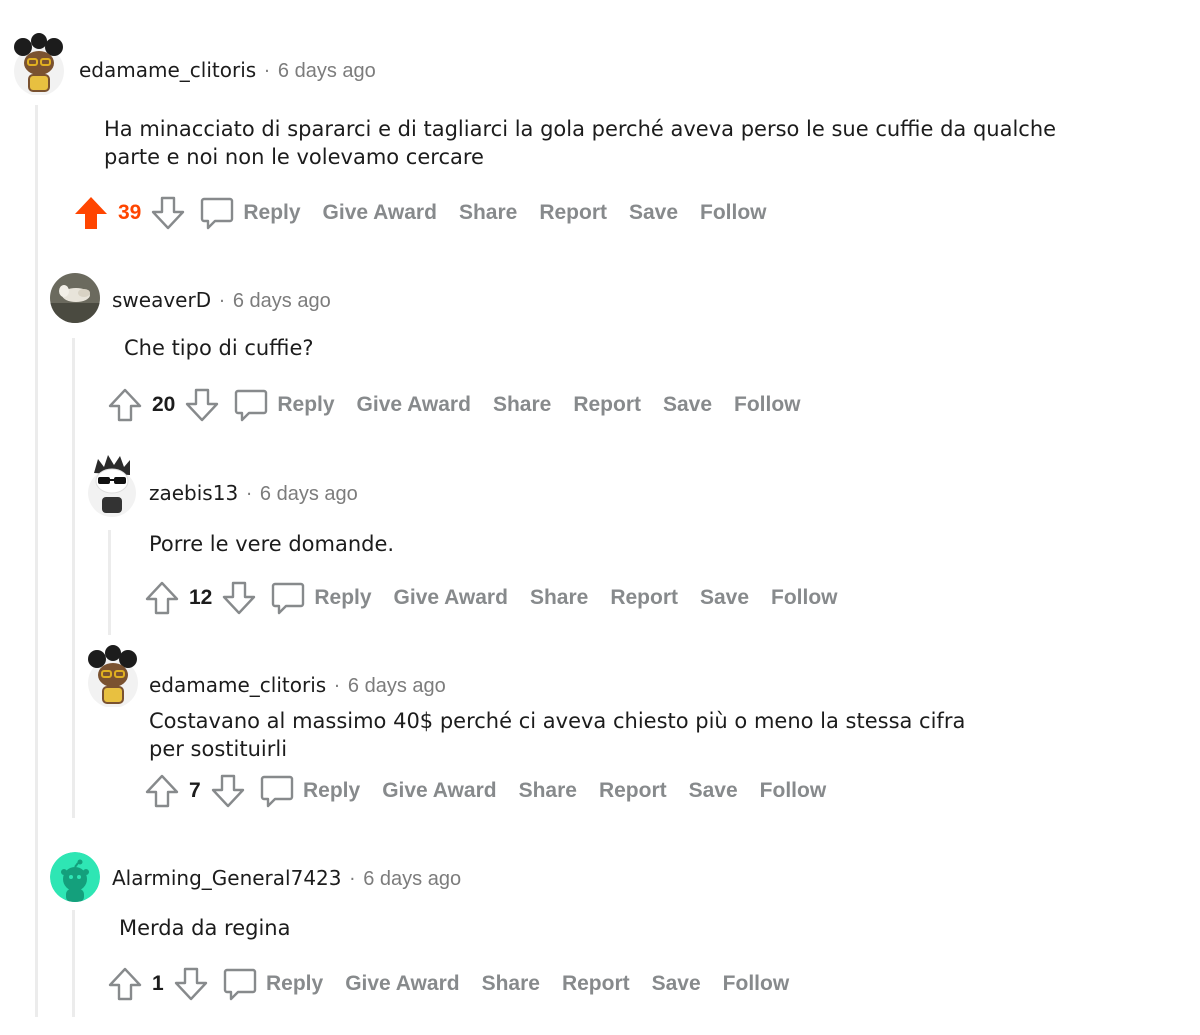 The height and width of the screenshot is (1035, 1200). I want to click on comment-meta: zaebis13 · 6 days ago, so click(253, 493).